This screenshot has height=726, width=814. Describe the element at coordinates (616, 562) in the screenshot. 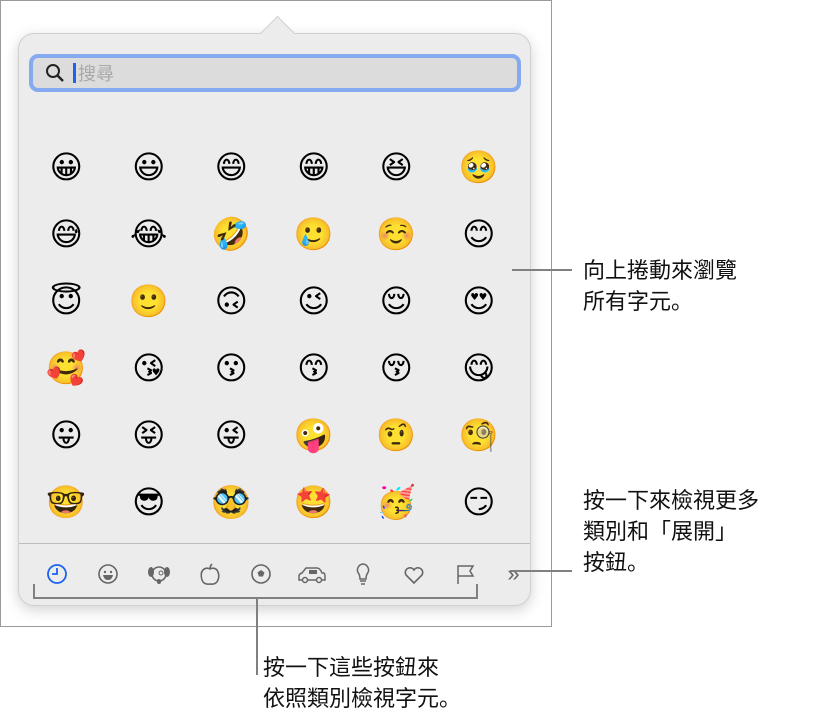

I see `callout-text: 按鈕。` at that location.